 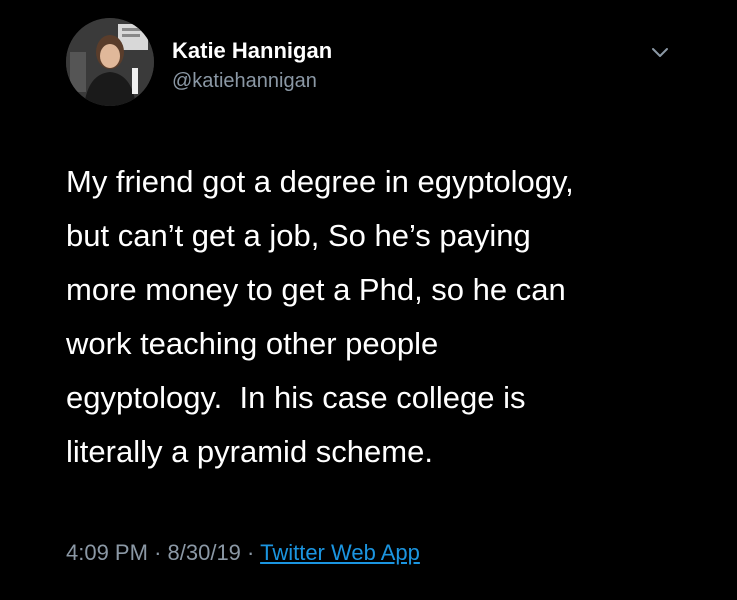 What do you see at coordinates (298, 235) in the screenshot?
I see `tweet-text-line: but can’t get a job, So he’s paying` at bounding box center [298, 235].